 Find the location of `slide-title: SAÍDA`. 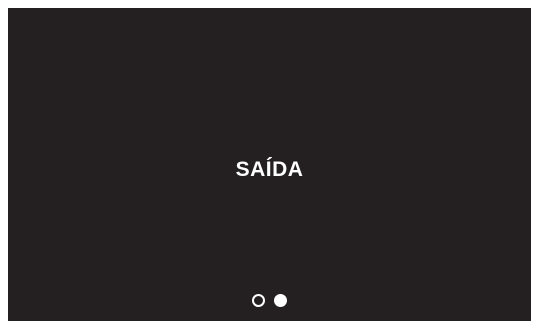

slide-title: SAÍDA is located at coordinates (269, 169).